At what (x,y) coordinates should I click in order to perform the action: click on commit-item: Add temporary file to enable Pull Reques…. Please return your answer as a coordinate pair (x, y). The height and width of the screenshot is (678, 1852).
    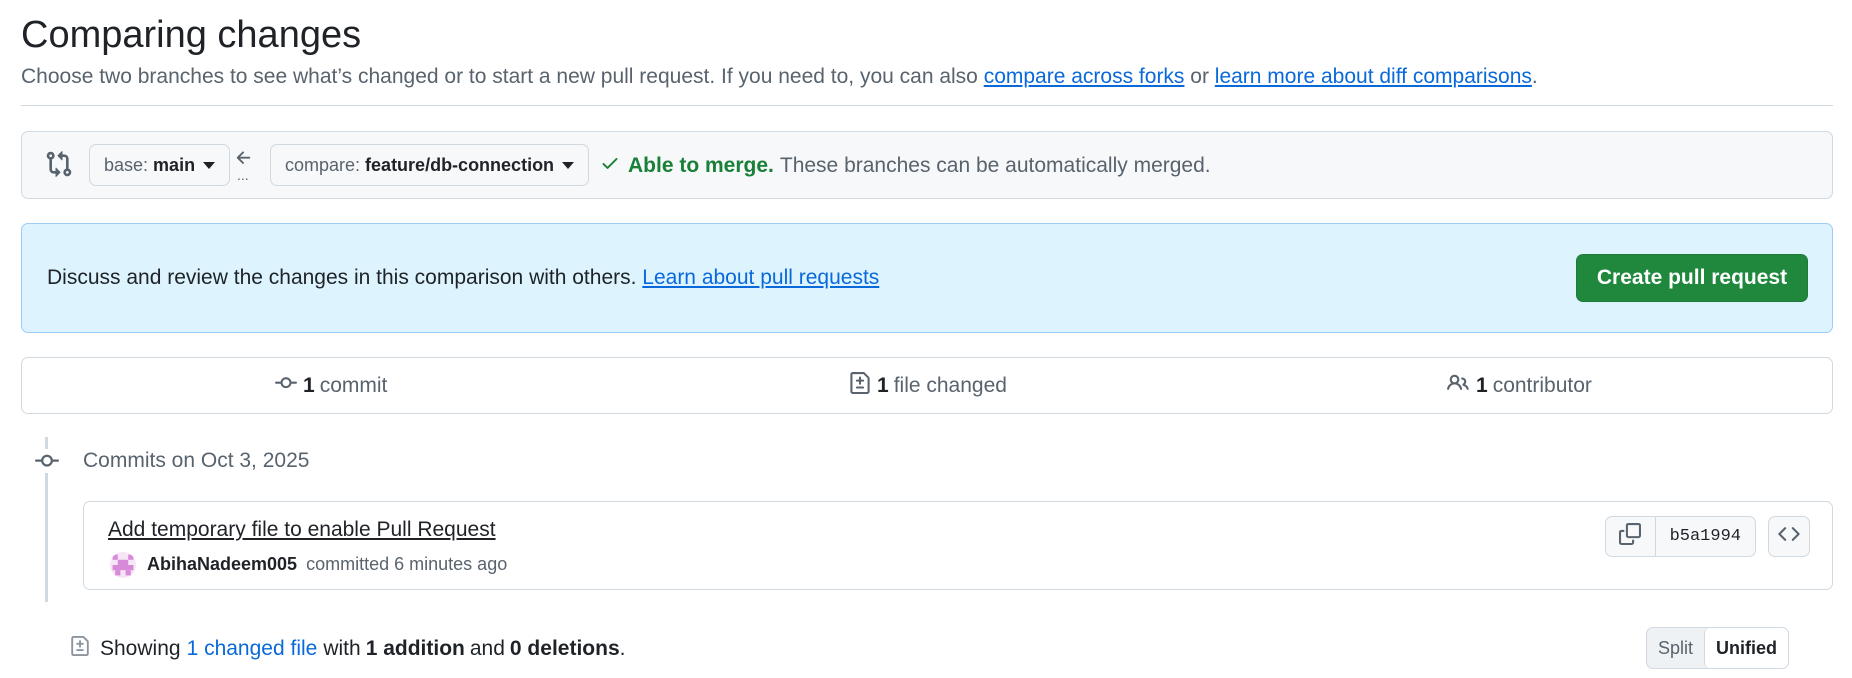
    Looking at the image, I should click on (958, 545).